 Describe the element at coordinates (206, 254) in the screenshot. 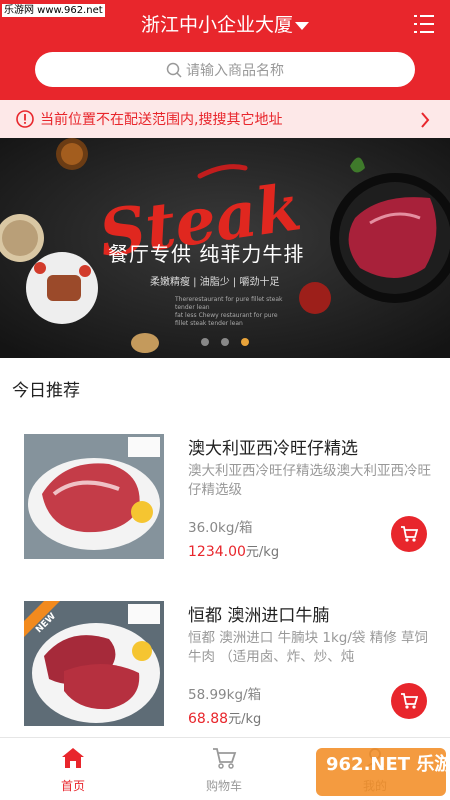

I see `banner-headline: 餐厅专供 纯菲力牛排` at that location.